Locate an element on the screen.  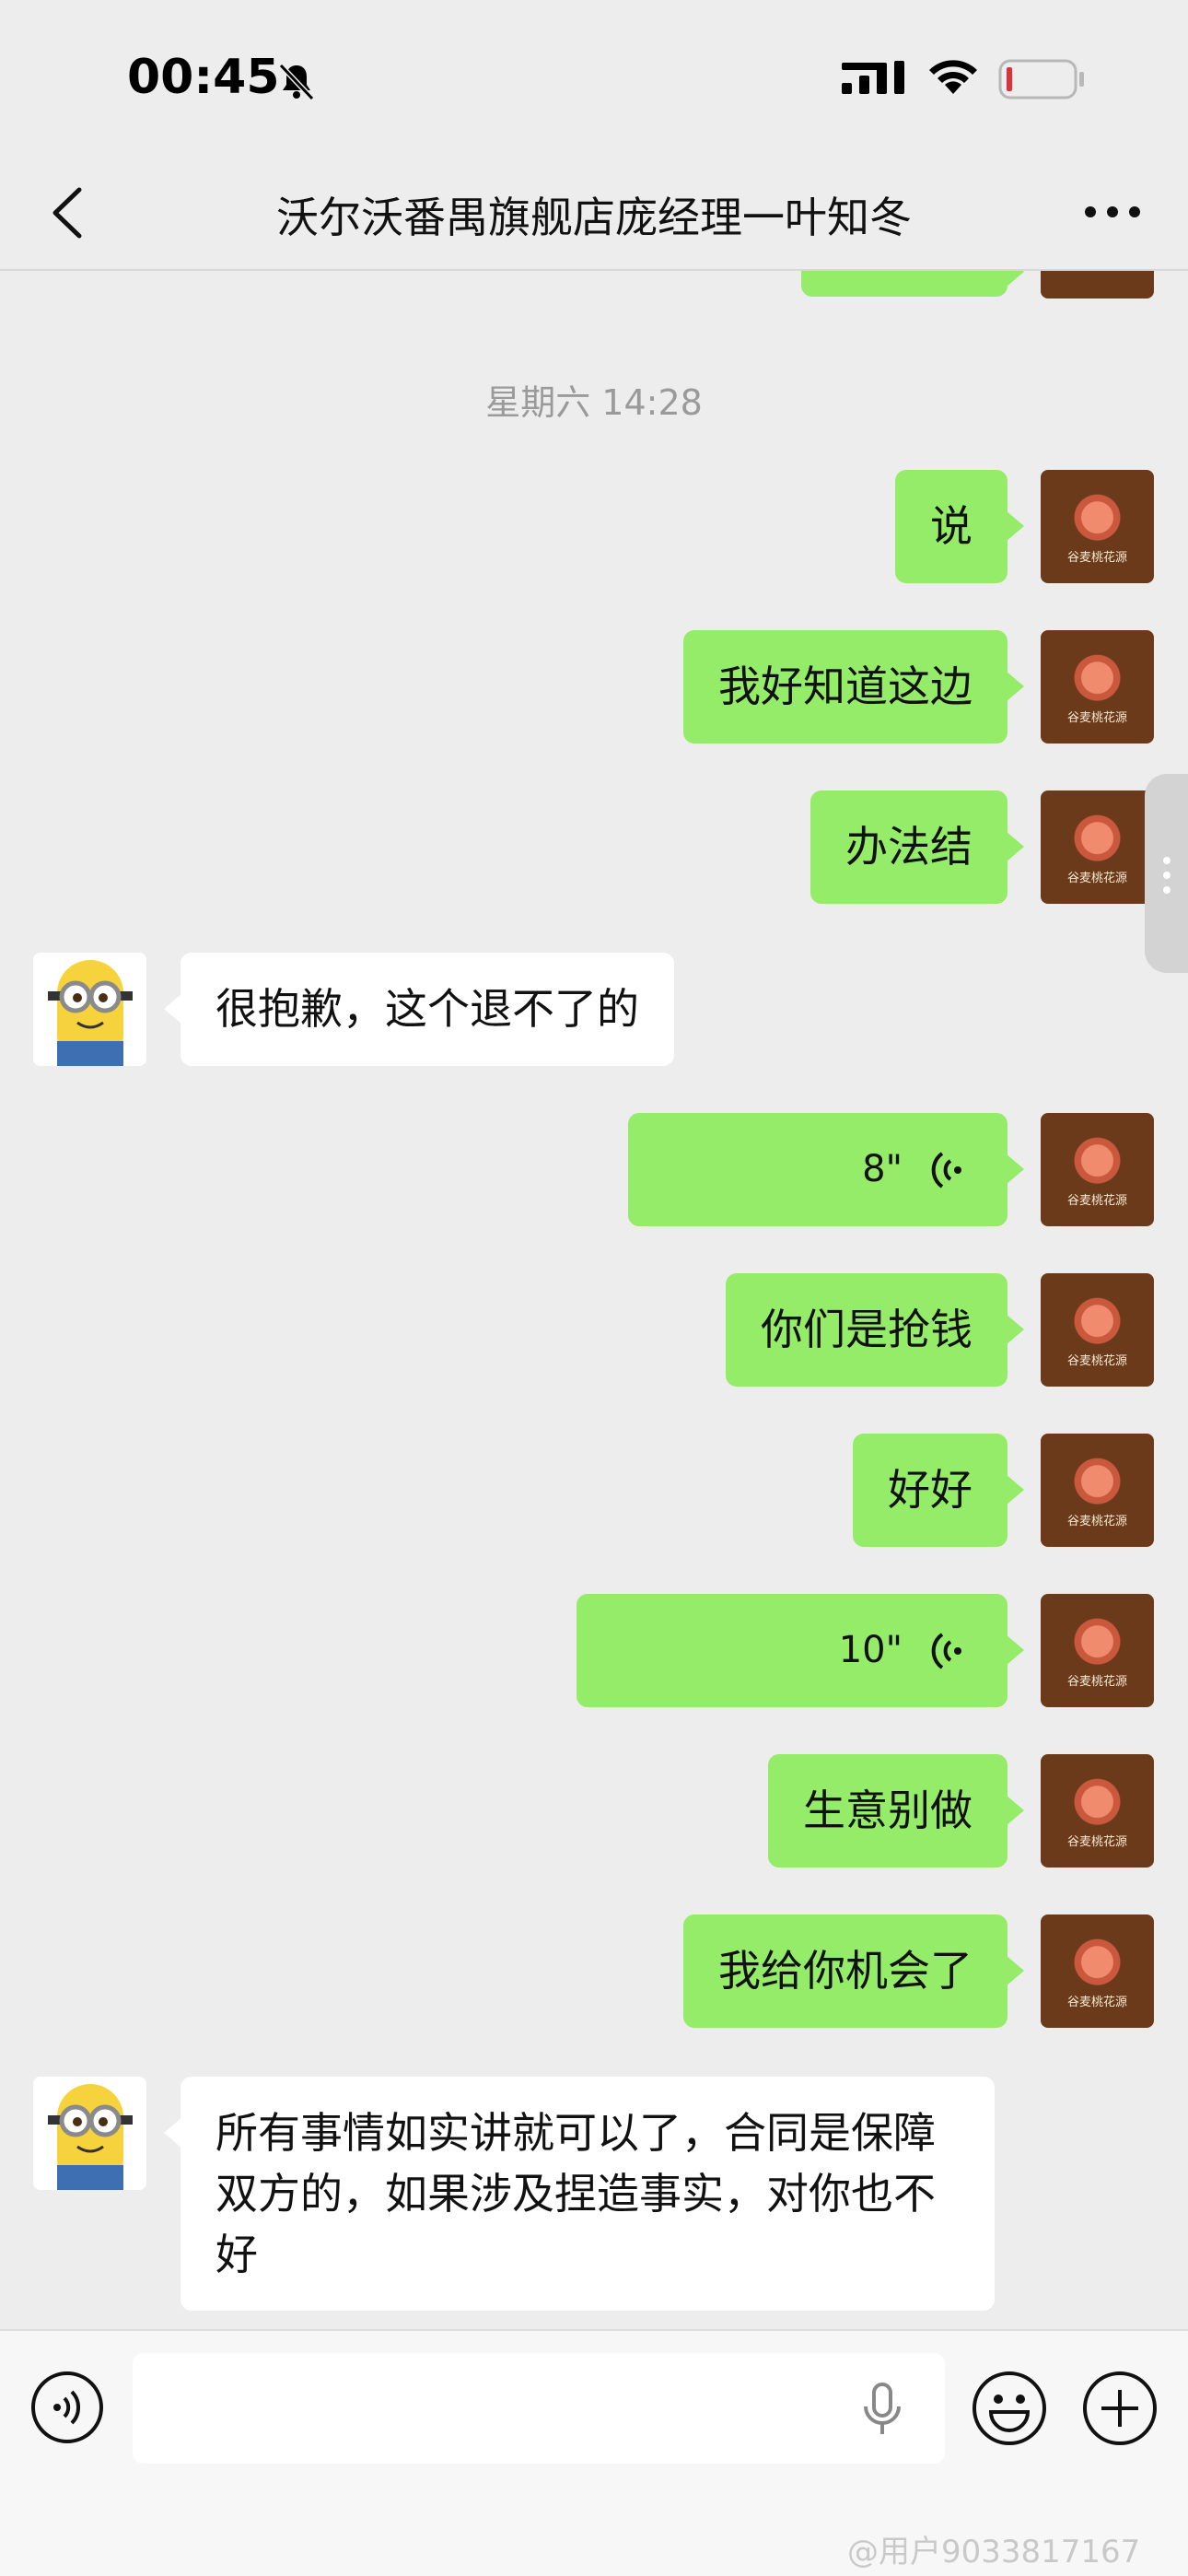
status-time: 00:45 is located at coordinates (203, 77).